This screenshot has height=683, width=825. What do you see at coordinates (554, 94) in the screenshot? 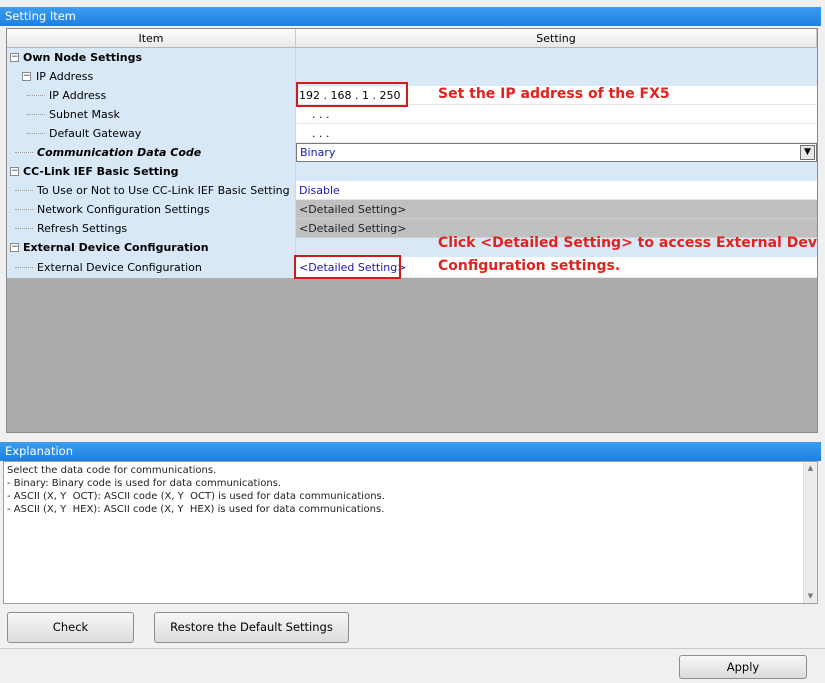
I see `annotation-ip: Set the IP address of the FX5` at bounding box center [554, 94].